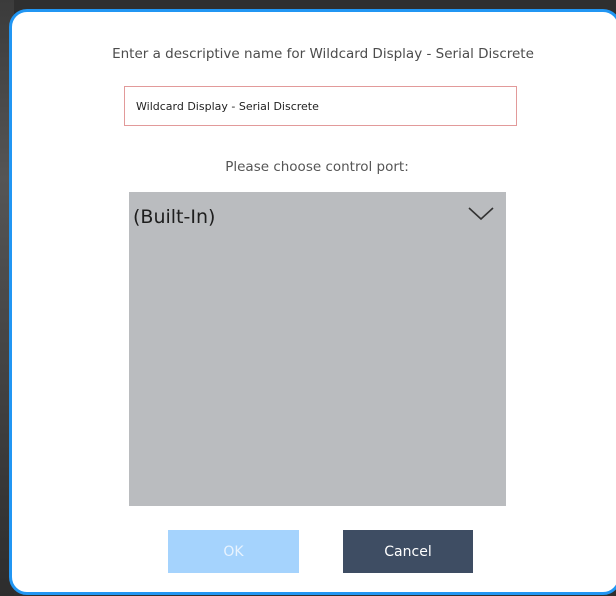 This screenshot has height=596, width=616. What do you see at coordinates (481, 214) in the screenshot?
I see `chevron-down-icon` at bounding box center [481, 214].